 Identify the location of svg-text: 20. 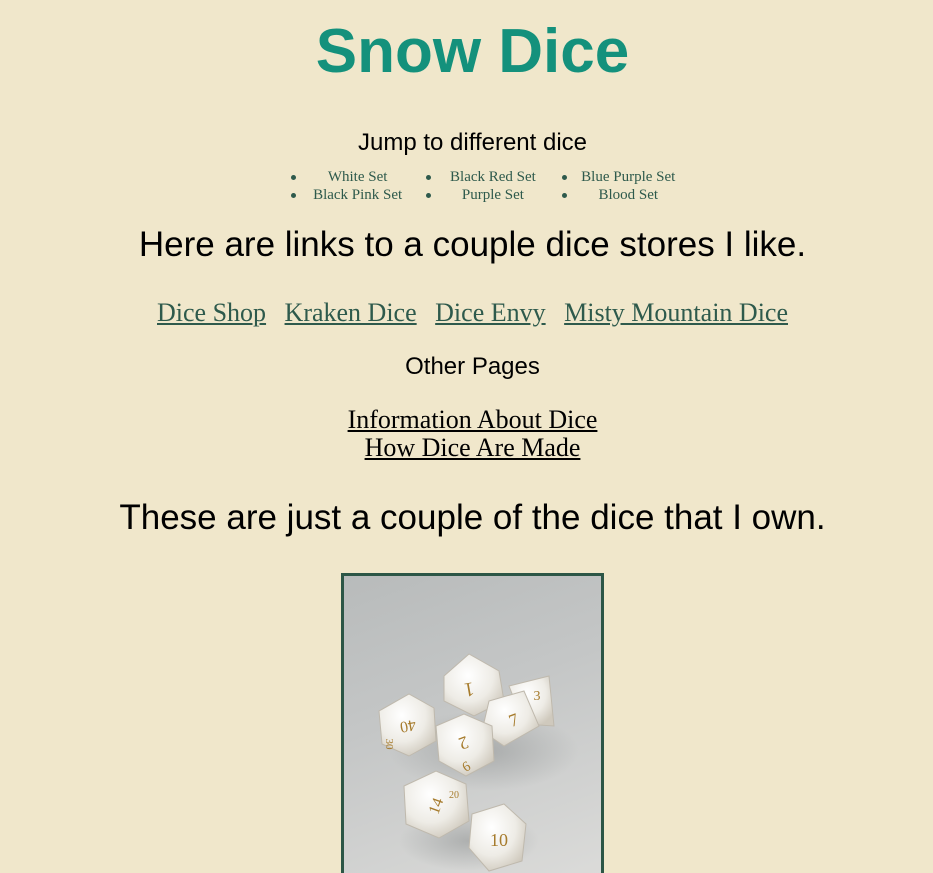
(454, 795).